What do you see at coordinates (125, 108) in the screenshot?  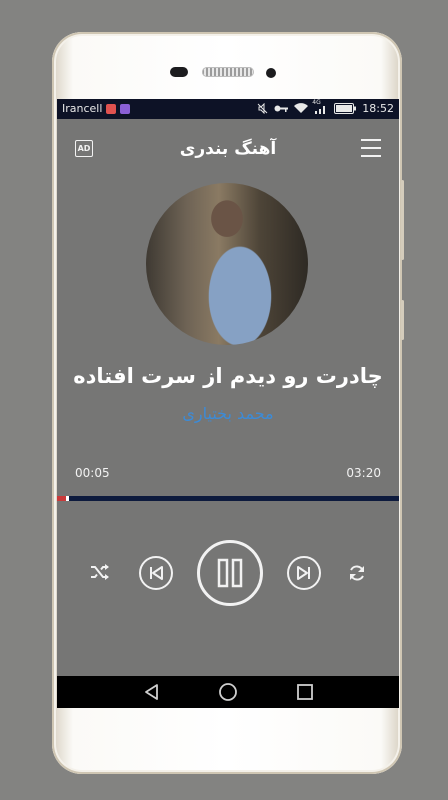 I see `notification-gallery-icon` at bounding box center [125, 108].